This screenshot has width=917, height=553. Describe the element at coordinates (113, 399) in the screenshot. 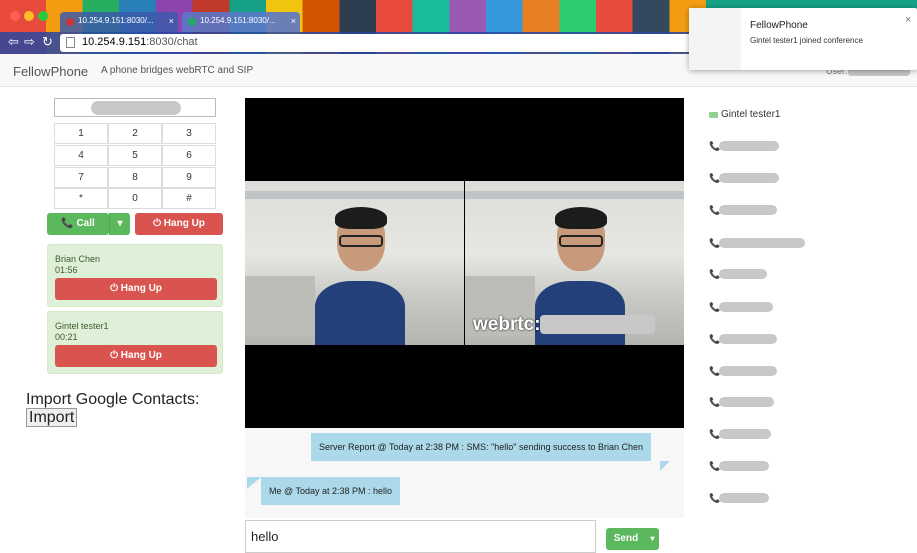

I see `import-contacts-heading: Import Google Contacts:` at that location.